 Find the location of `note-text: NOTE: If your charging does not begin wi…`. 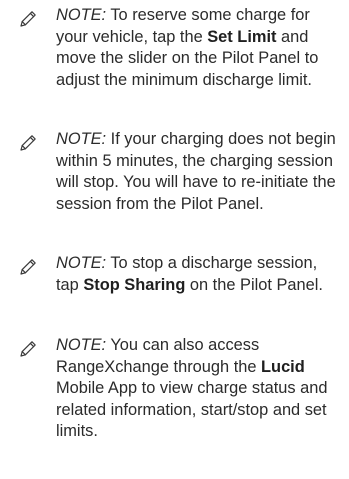

note-text: NOTE: If your charging does not begin wi… is located at coordinates (200, 172).